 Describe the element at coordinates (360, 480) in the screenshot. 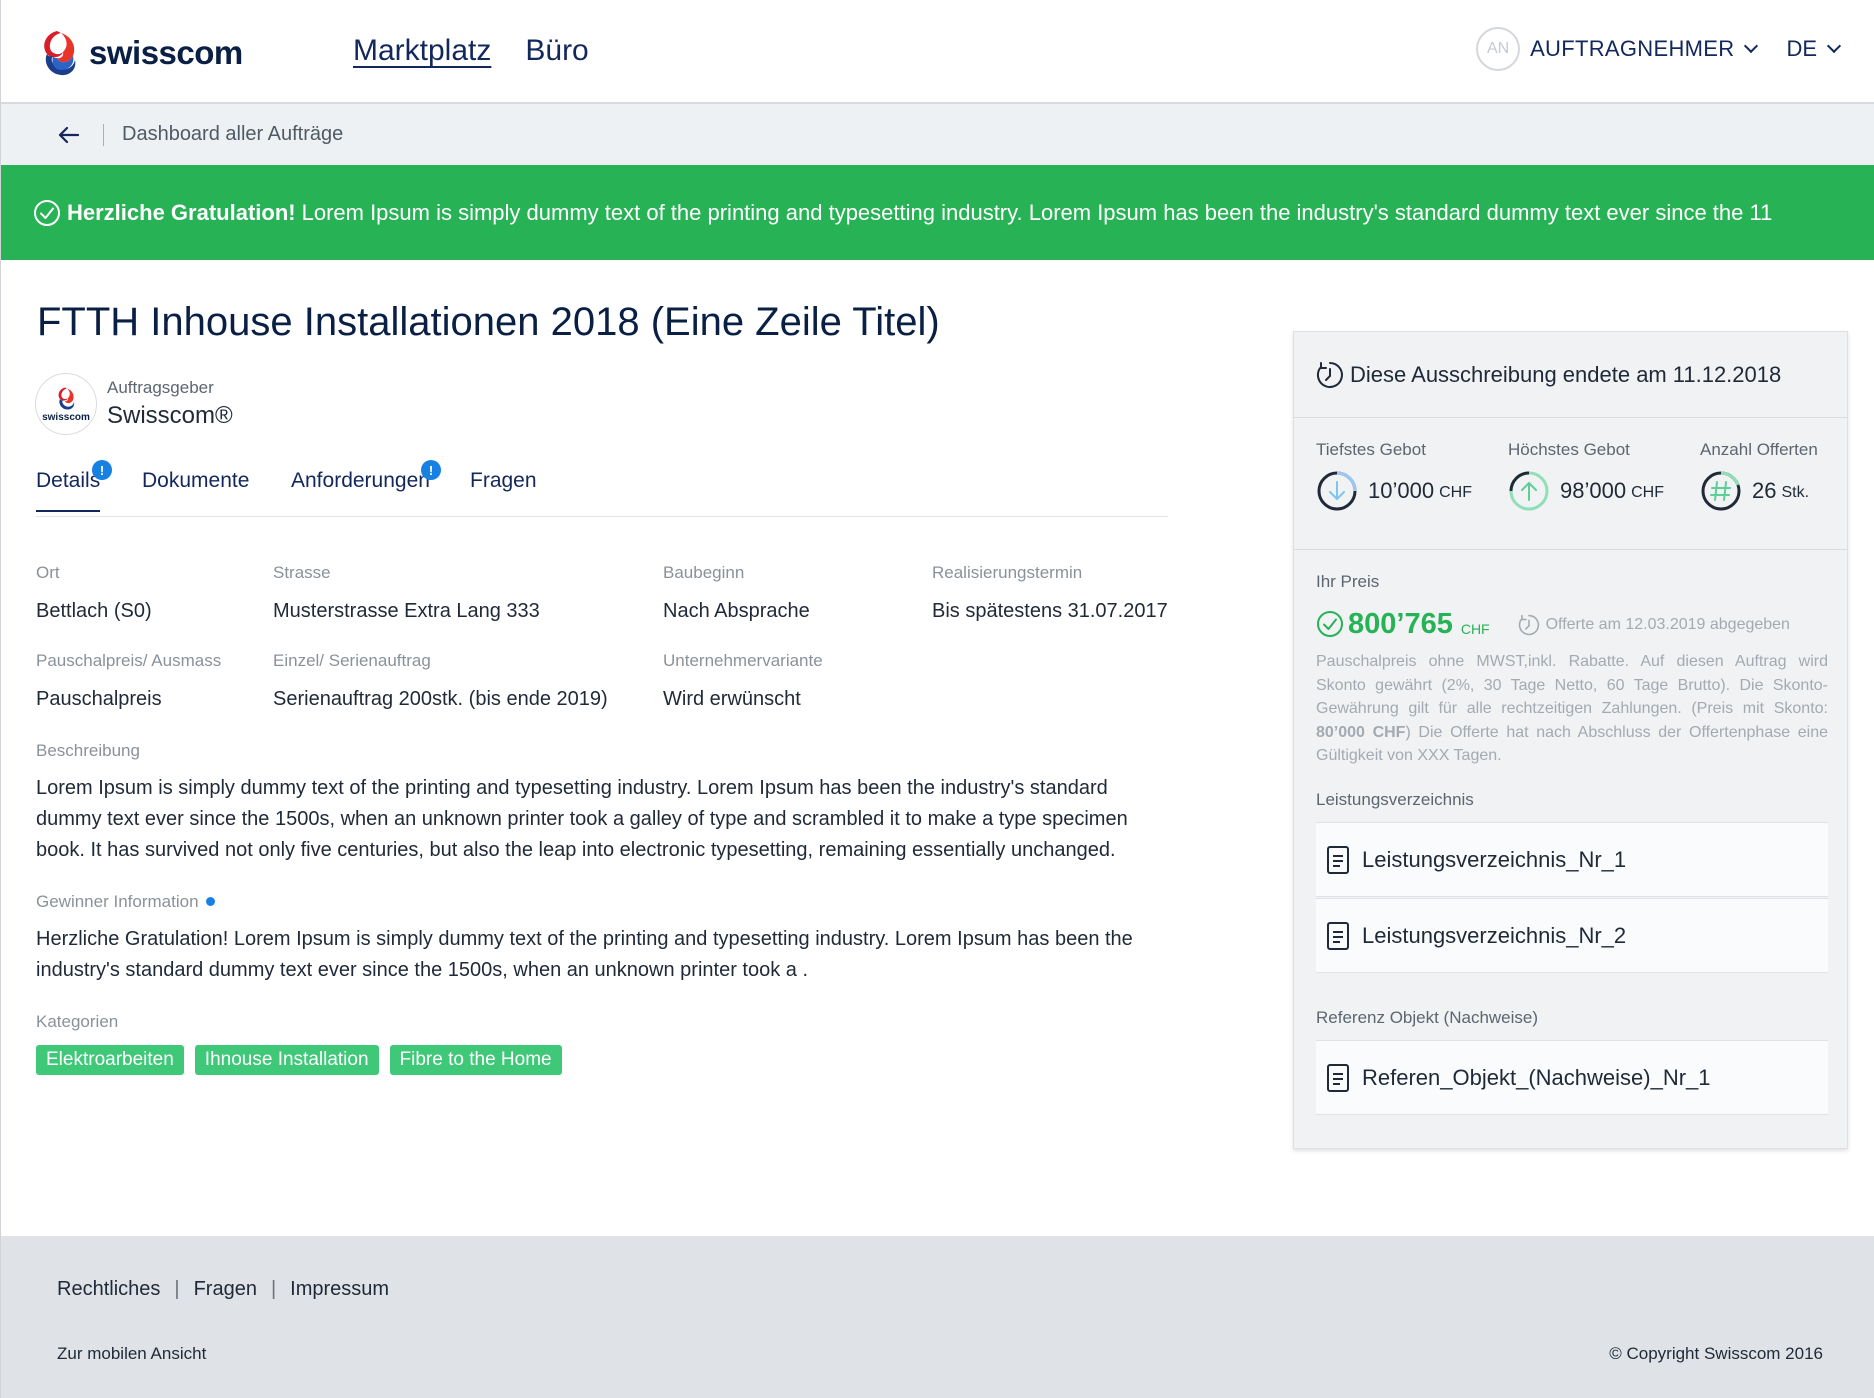

I see `tab-label: Anforderungen` at that location.